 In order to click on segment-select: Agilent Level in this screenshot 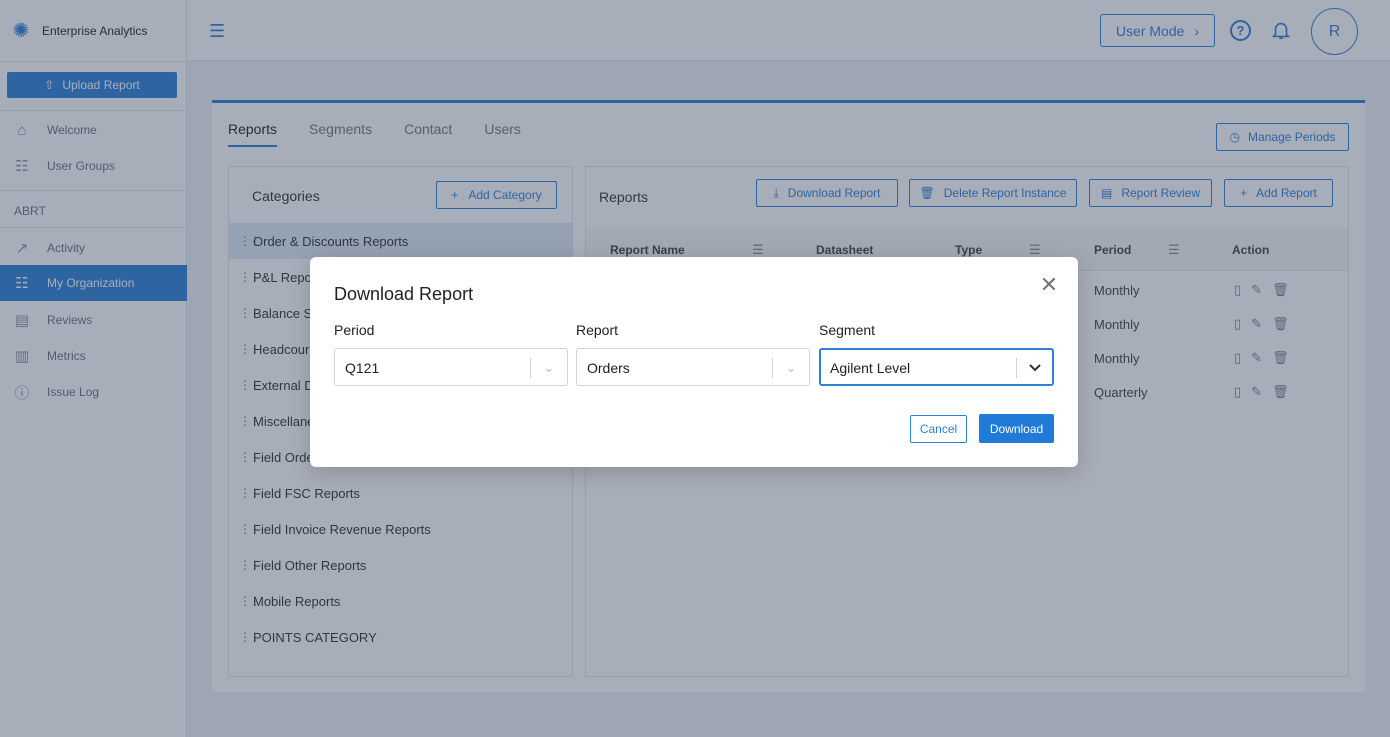, I will do `click(936, 367)`.